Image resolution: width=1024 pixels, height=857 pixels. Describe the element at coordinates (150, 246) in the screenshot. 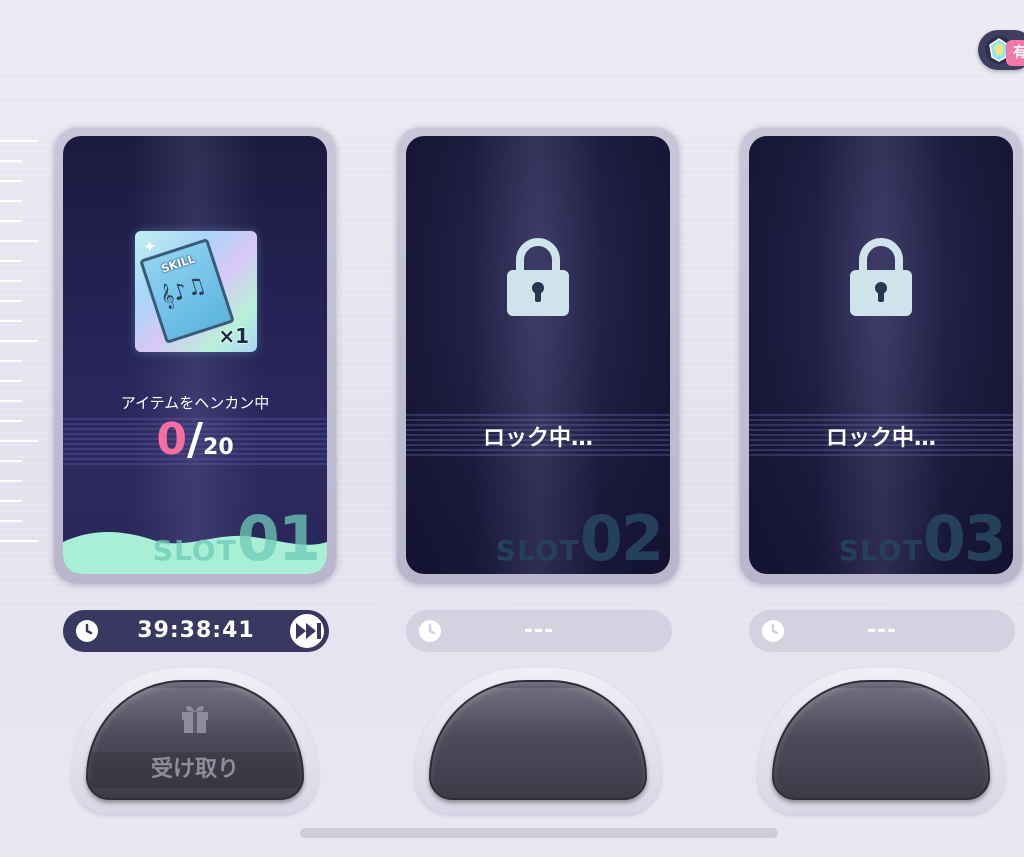

I see `sparkle-icon: ✦` at that location.